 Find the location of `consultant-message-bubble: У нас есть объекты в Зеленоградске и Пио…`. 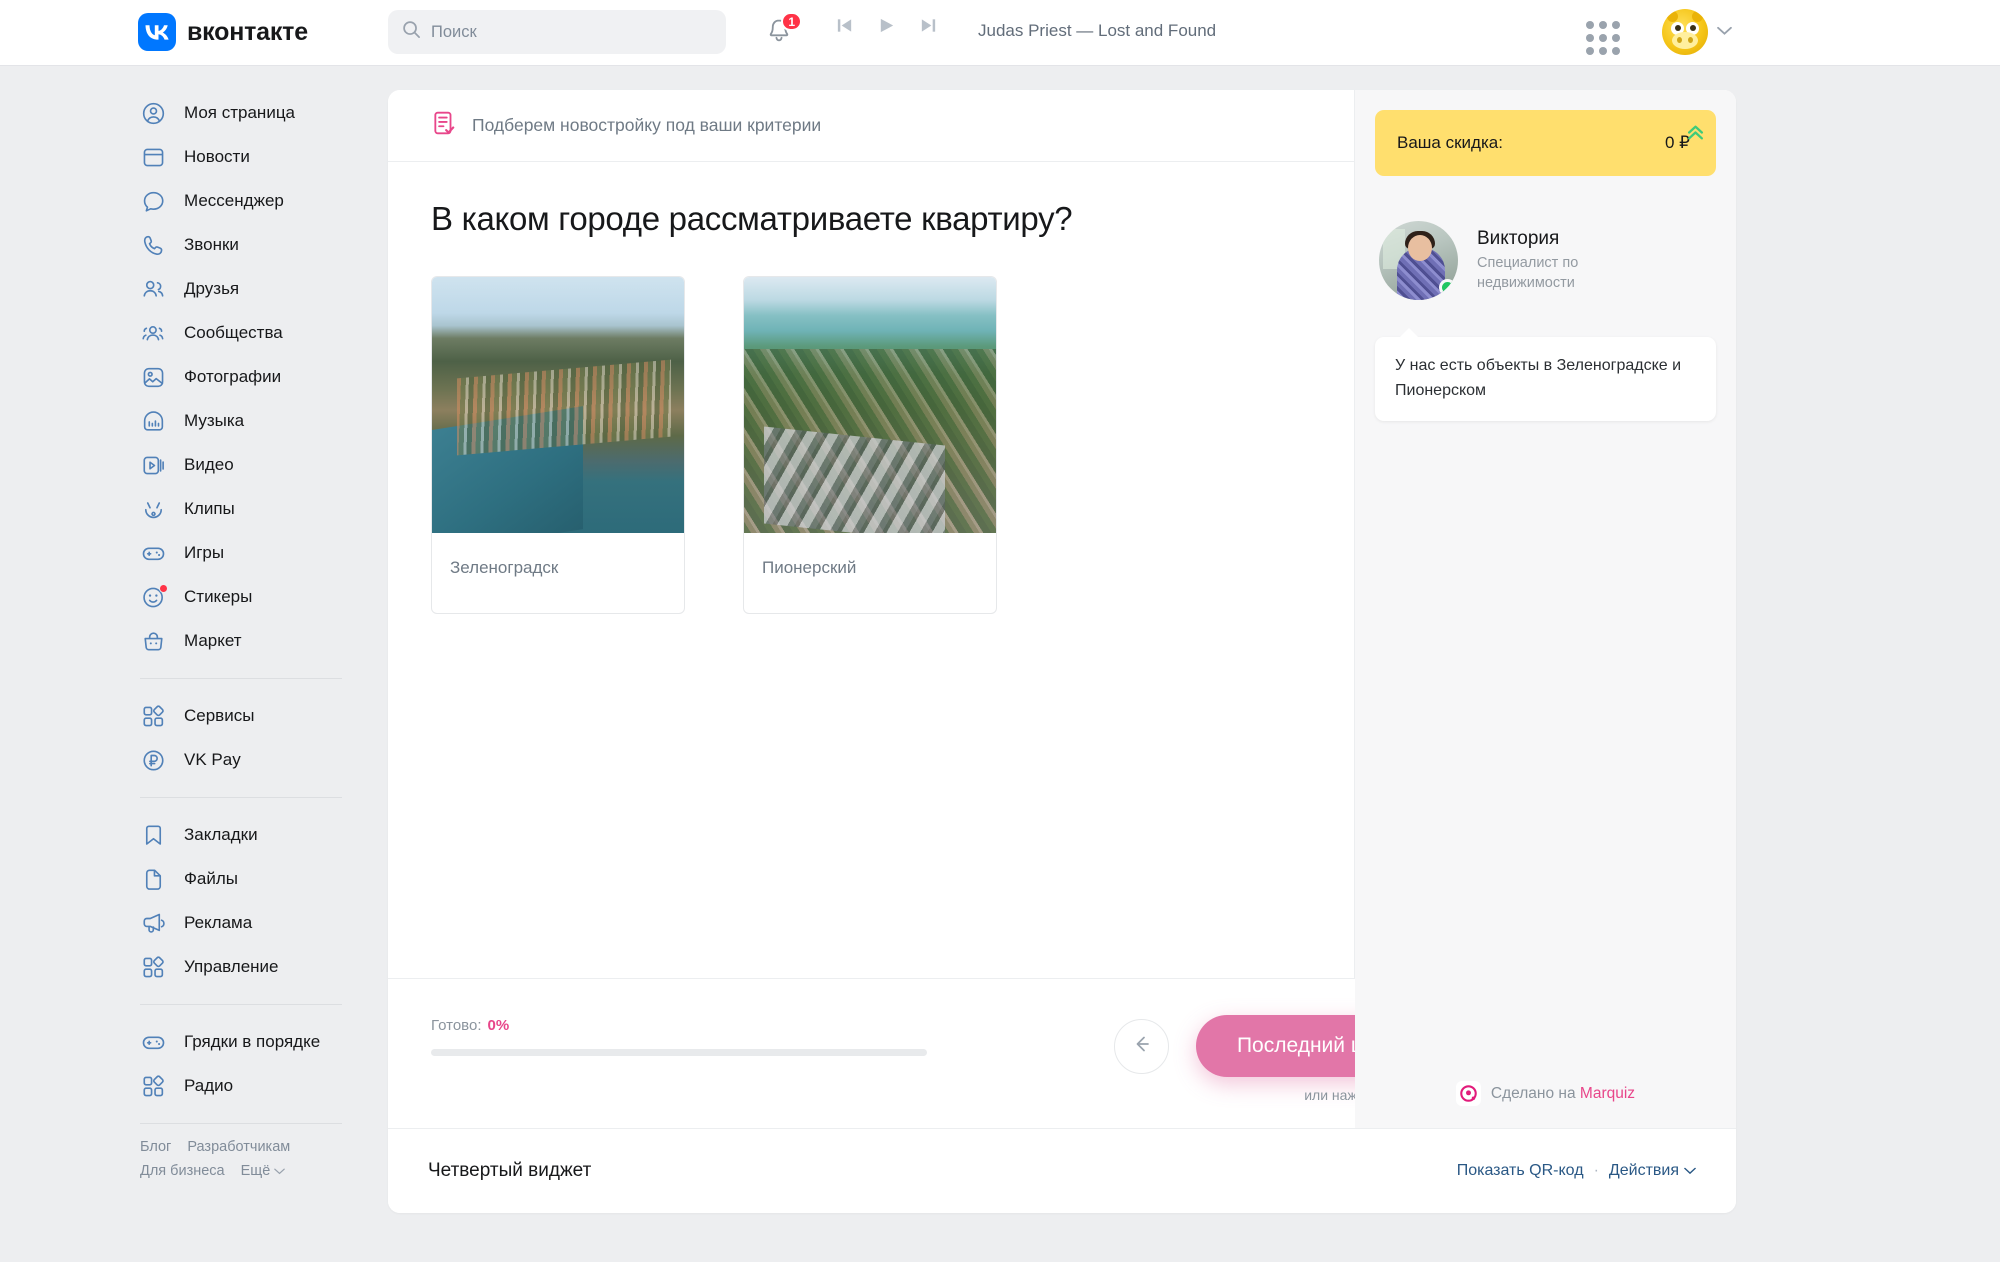

consultant-message-bubble: У нас есть объекты в Зеленоградске и Пио… is located at coordinates (1545, 374).